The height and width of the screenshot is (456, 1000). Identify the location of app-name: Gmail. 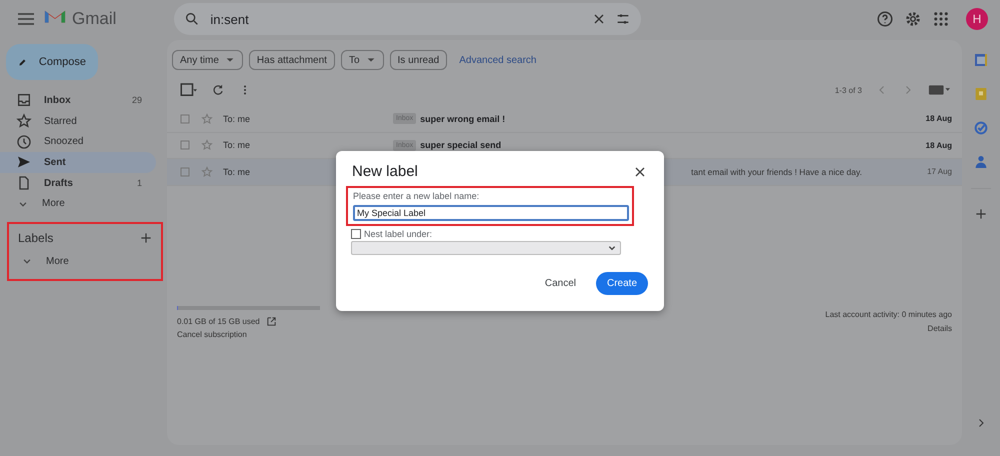
(94, 19).